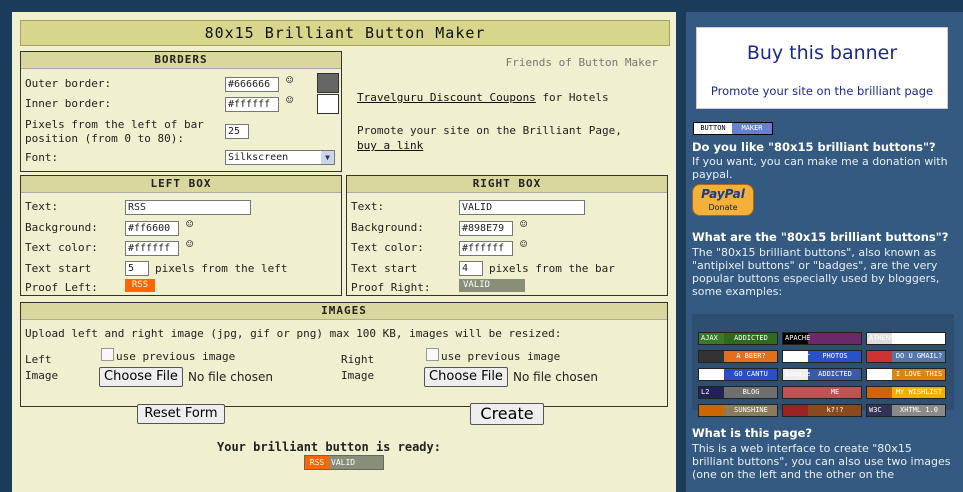 Image resolution: width=963 pixels, height=492 pixels. Describe the element at coordinates (751, 392) in the screenshot. I see `example-badge-right: BLOG` at that location.